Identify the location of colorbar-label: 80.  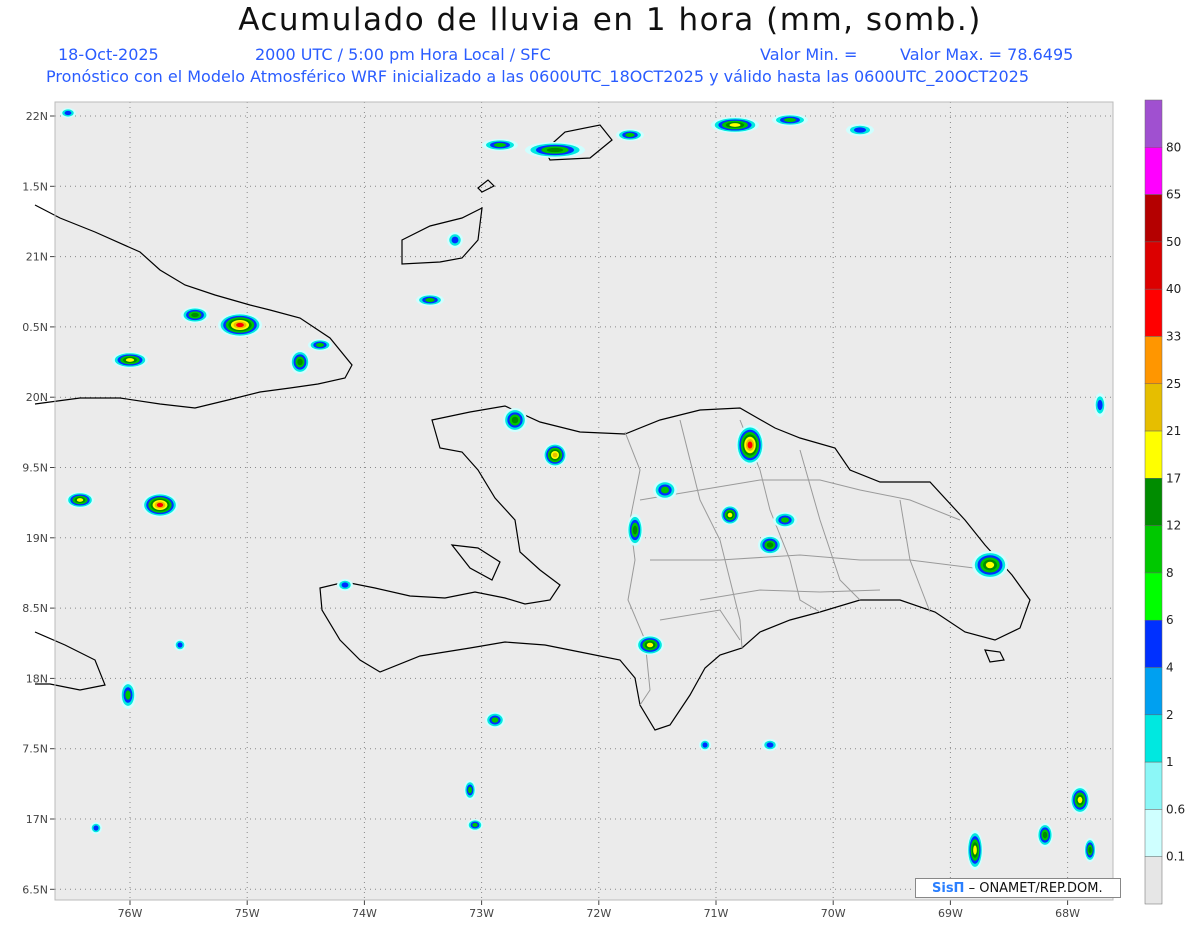
(1173, 147).